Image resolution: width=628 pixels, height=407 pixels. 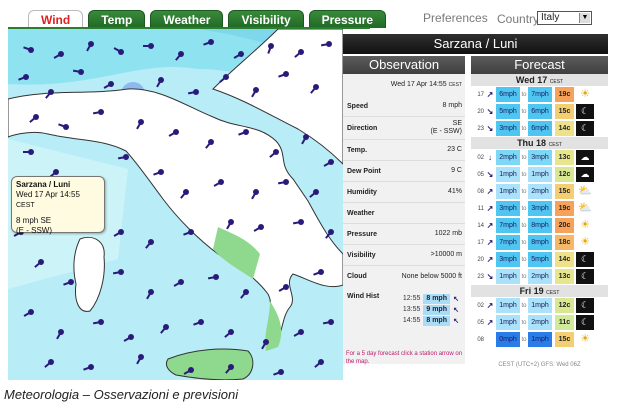 I want to click on forecast-day-tz: CEST, so click(x=553, y=293).